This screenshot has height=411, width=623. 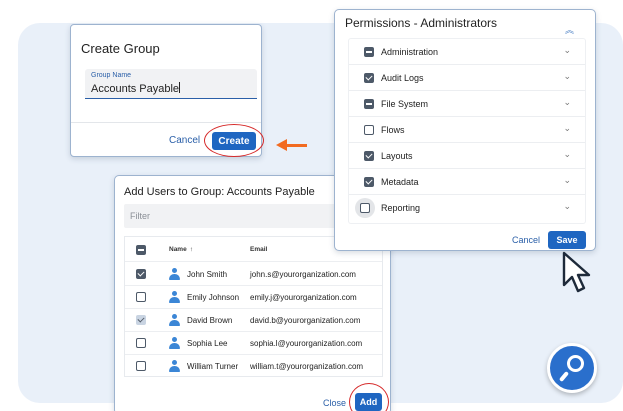 What do you see at coordinates (296, 145) in the screenshot?
I see `arrow-shaft` at bounding box center [296, 145].